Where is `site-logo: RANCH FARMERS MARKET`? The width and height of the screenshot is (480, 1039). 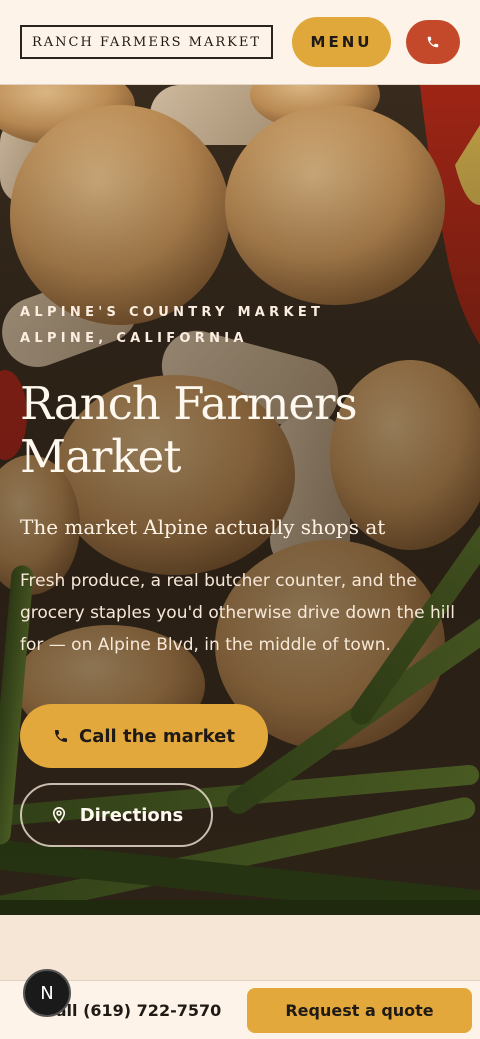
site-logo: RANCH FARMERS MARKET is located at coordinates (146, 42).